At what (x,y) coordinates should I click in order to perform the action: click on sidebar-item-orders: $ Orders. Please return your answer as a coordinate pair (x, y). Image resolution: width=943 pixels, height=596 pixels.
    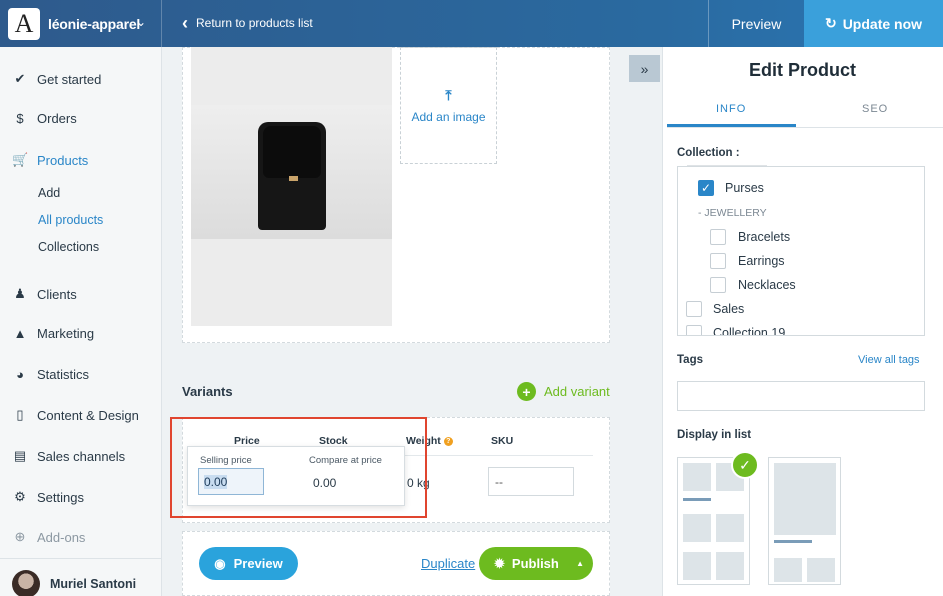
    Looking at the image, I should click on (44, 118).